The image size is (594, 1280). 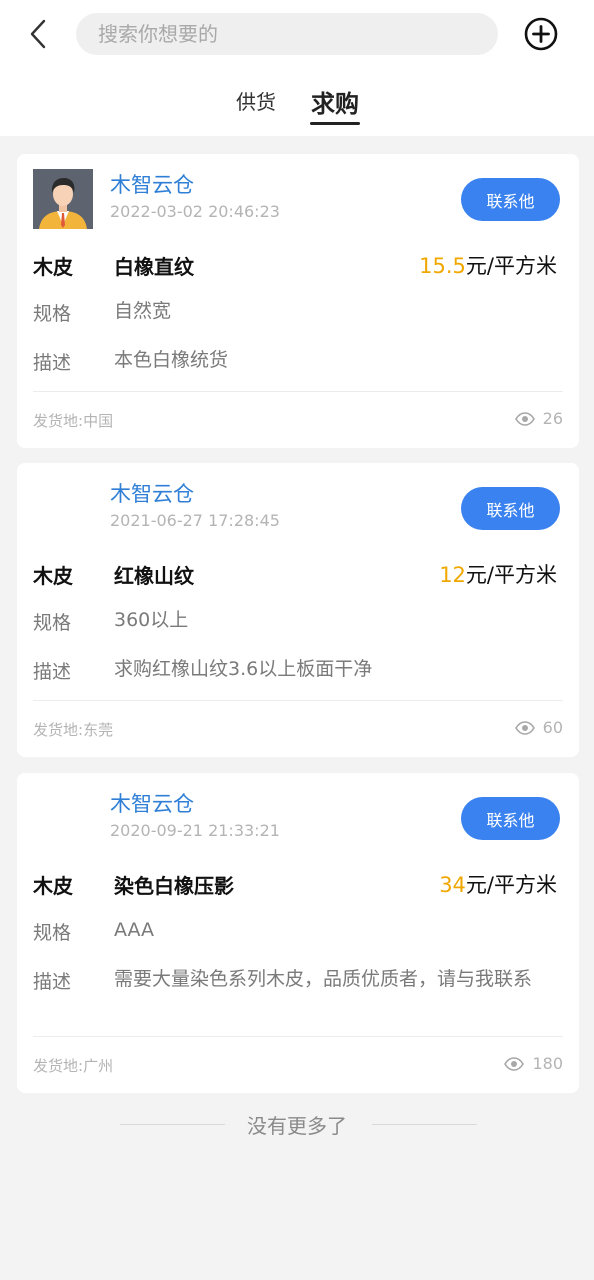 What do you see at coordinates (256, 100) in the screenshot?
I see `tab-supply: 供货` at bounding box center [256, 100].